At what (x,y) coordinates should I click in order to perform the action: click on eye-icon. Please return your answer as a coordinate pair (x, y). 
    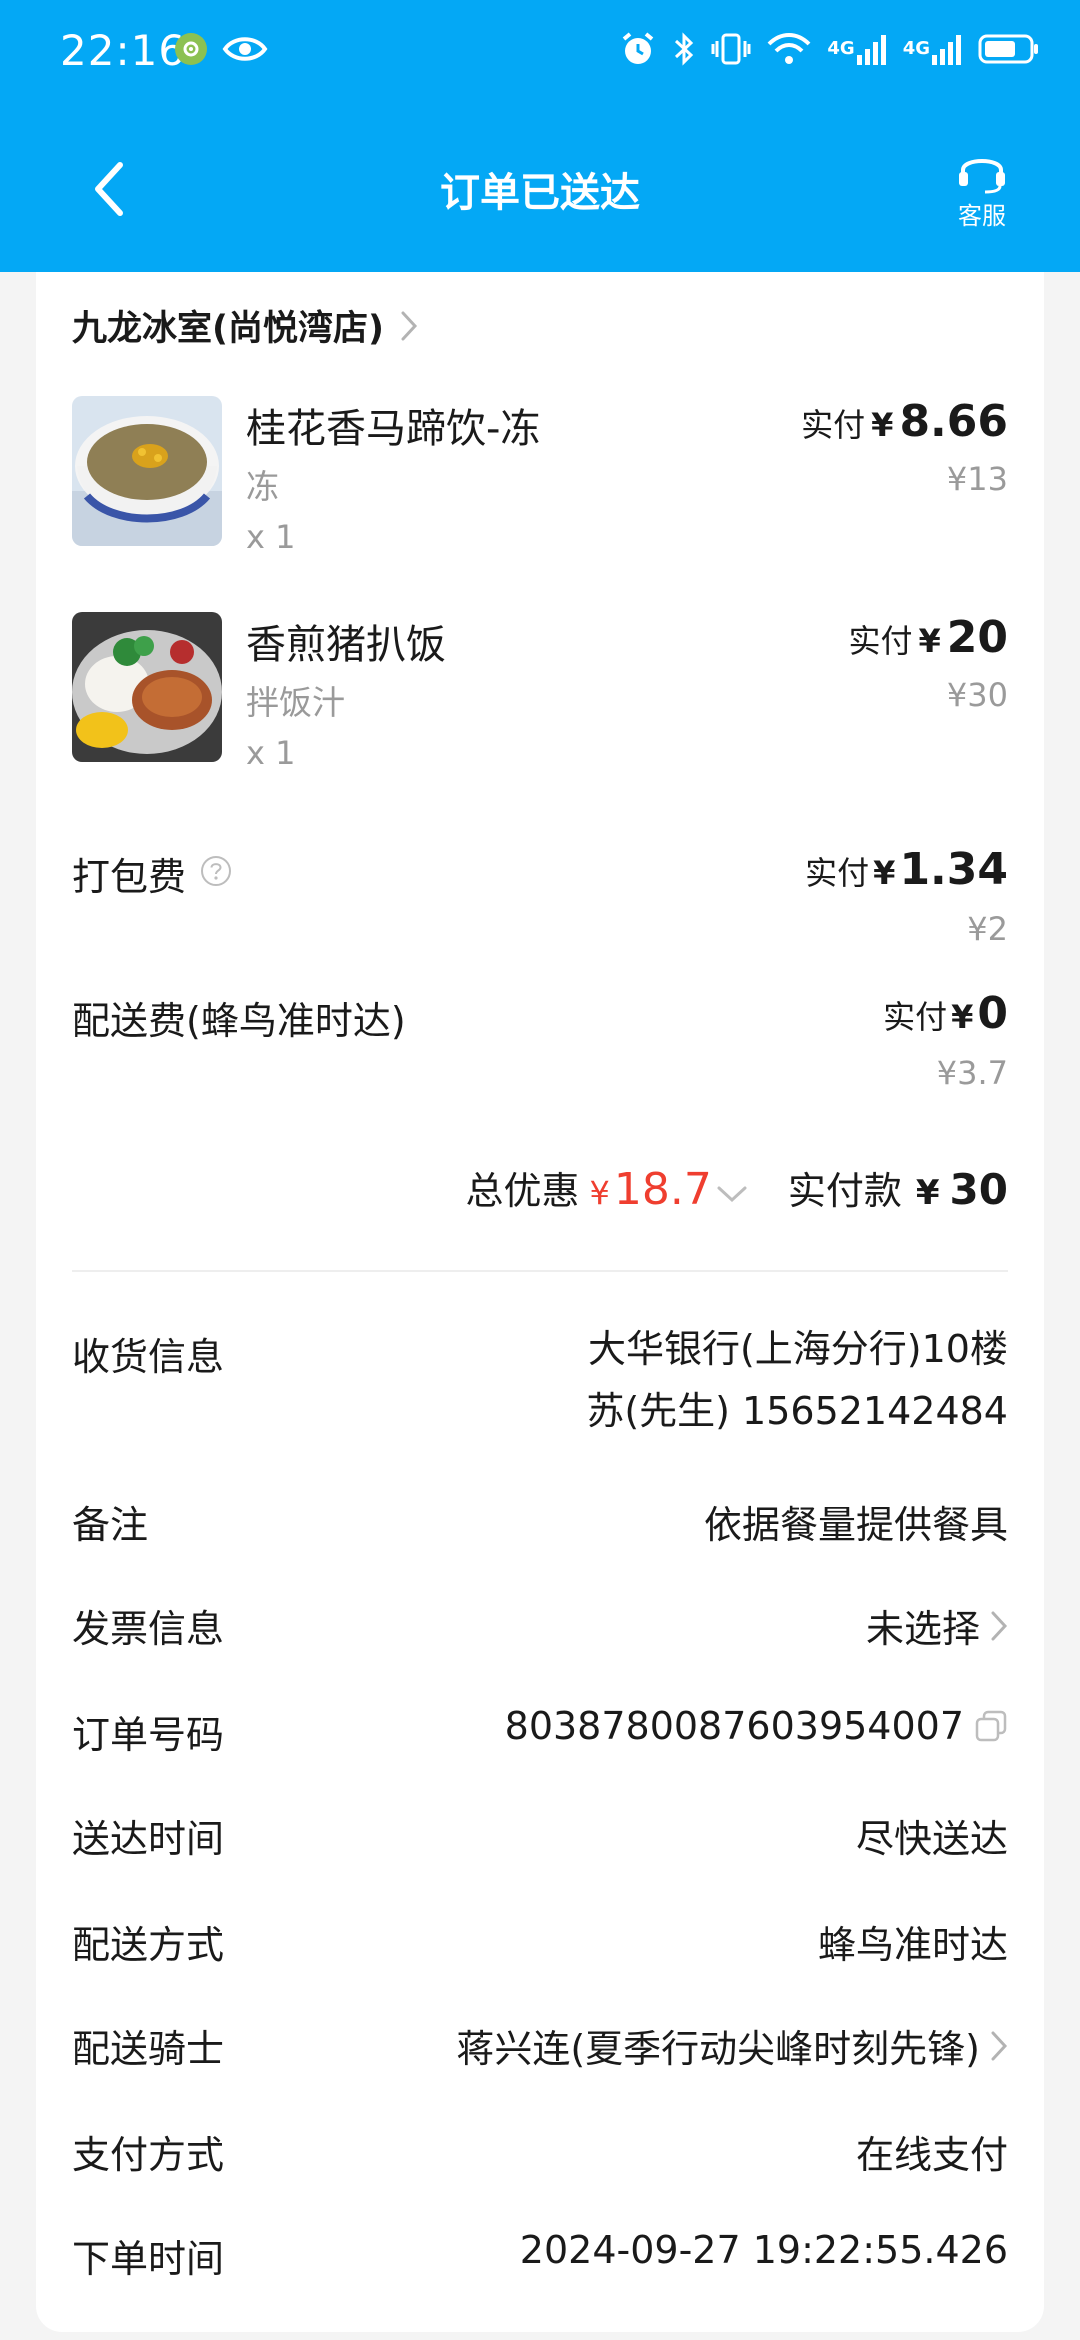
    Looking at the image, I should click on (245, 49).